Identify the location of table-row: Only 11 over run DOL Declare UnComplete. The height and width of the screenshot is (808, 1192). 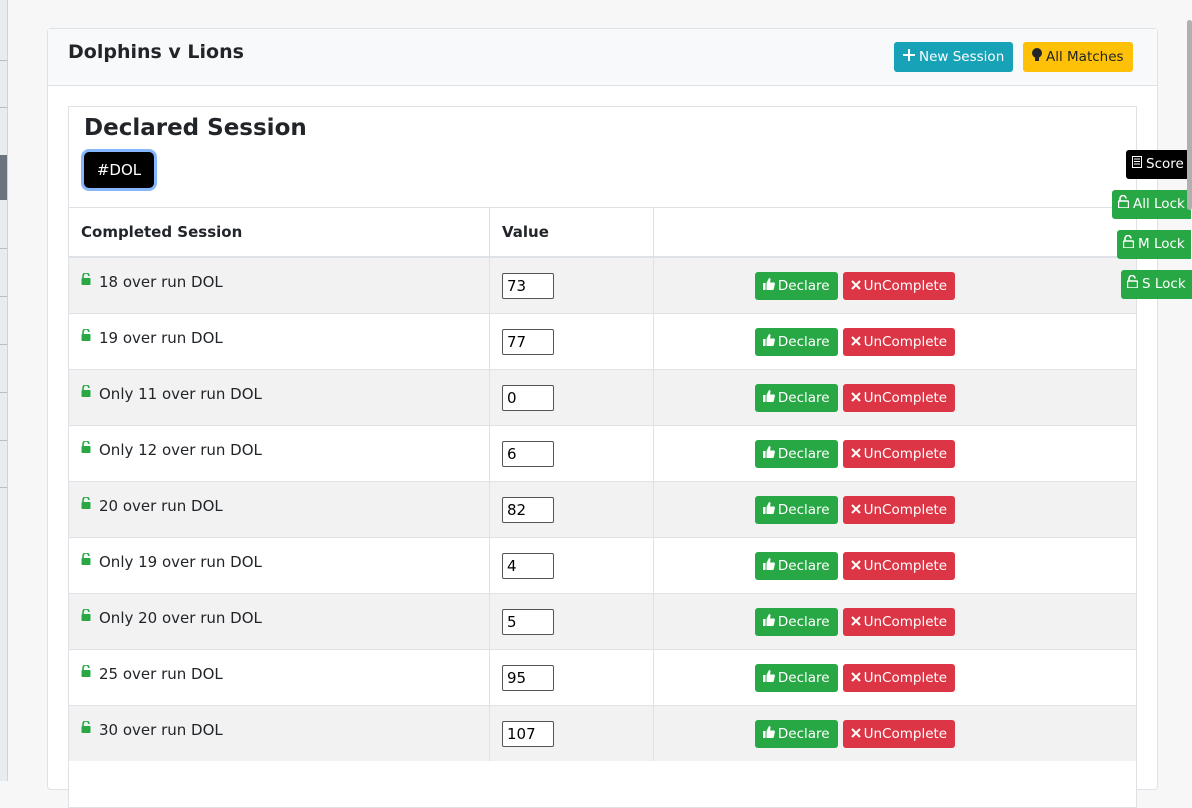
(602, 397).